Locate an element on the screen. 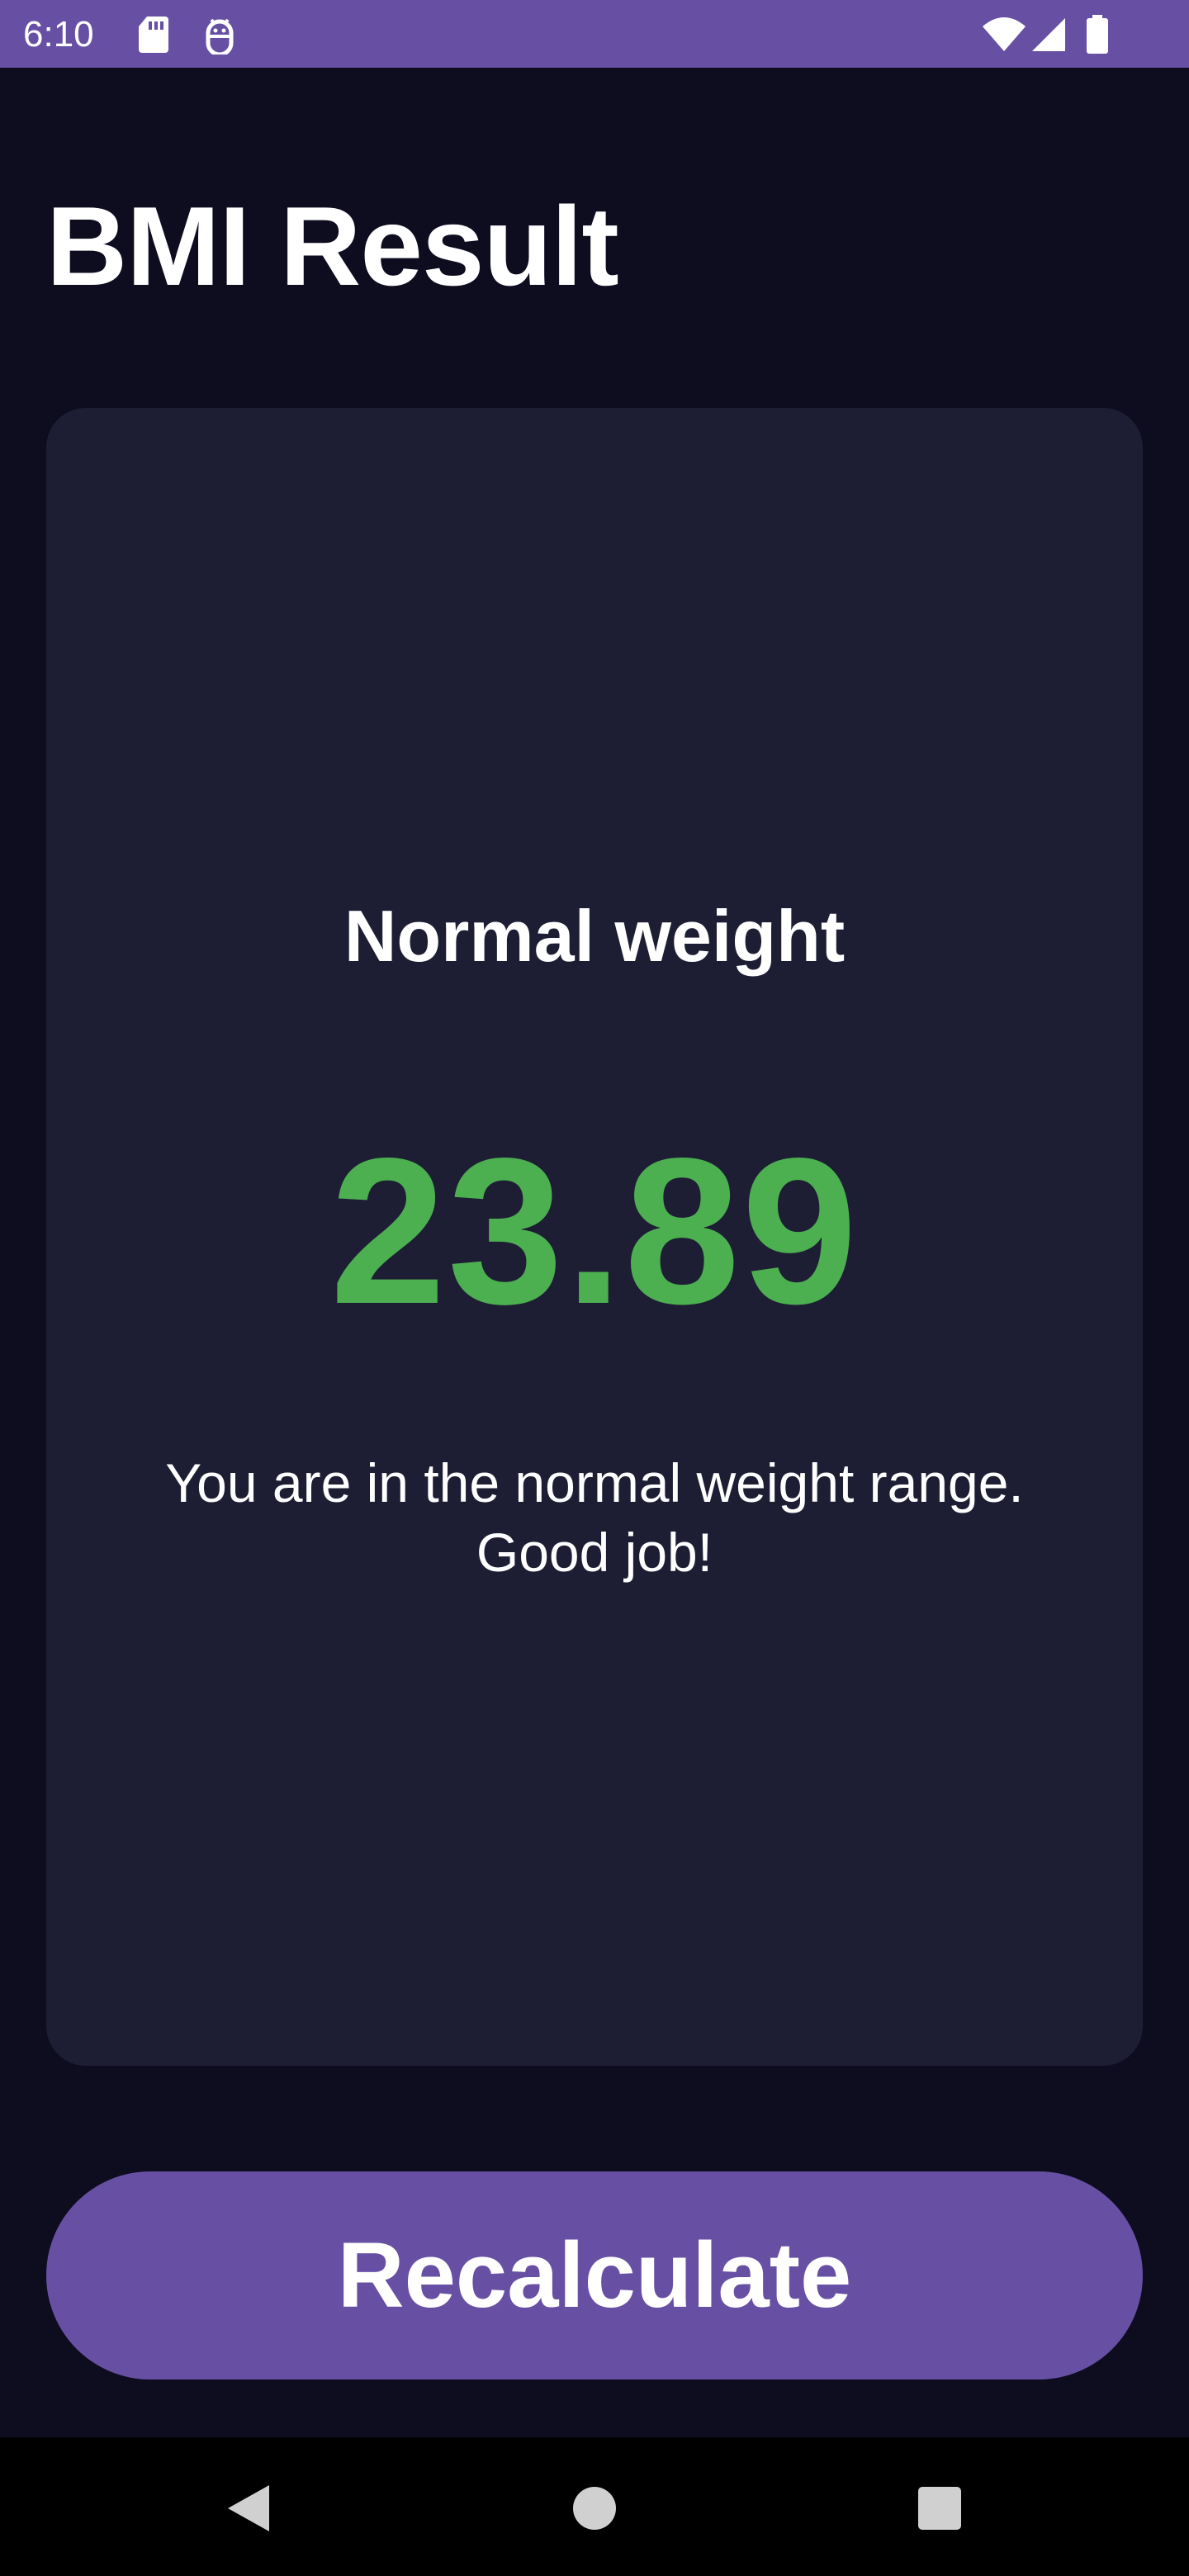 The height and width of the screenshot is (2576, 1189). home-icon is located at coordinates (594, 2508).